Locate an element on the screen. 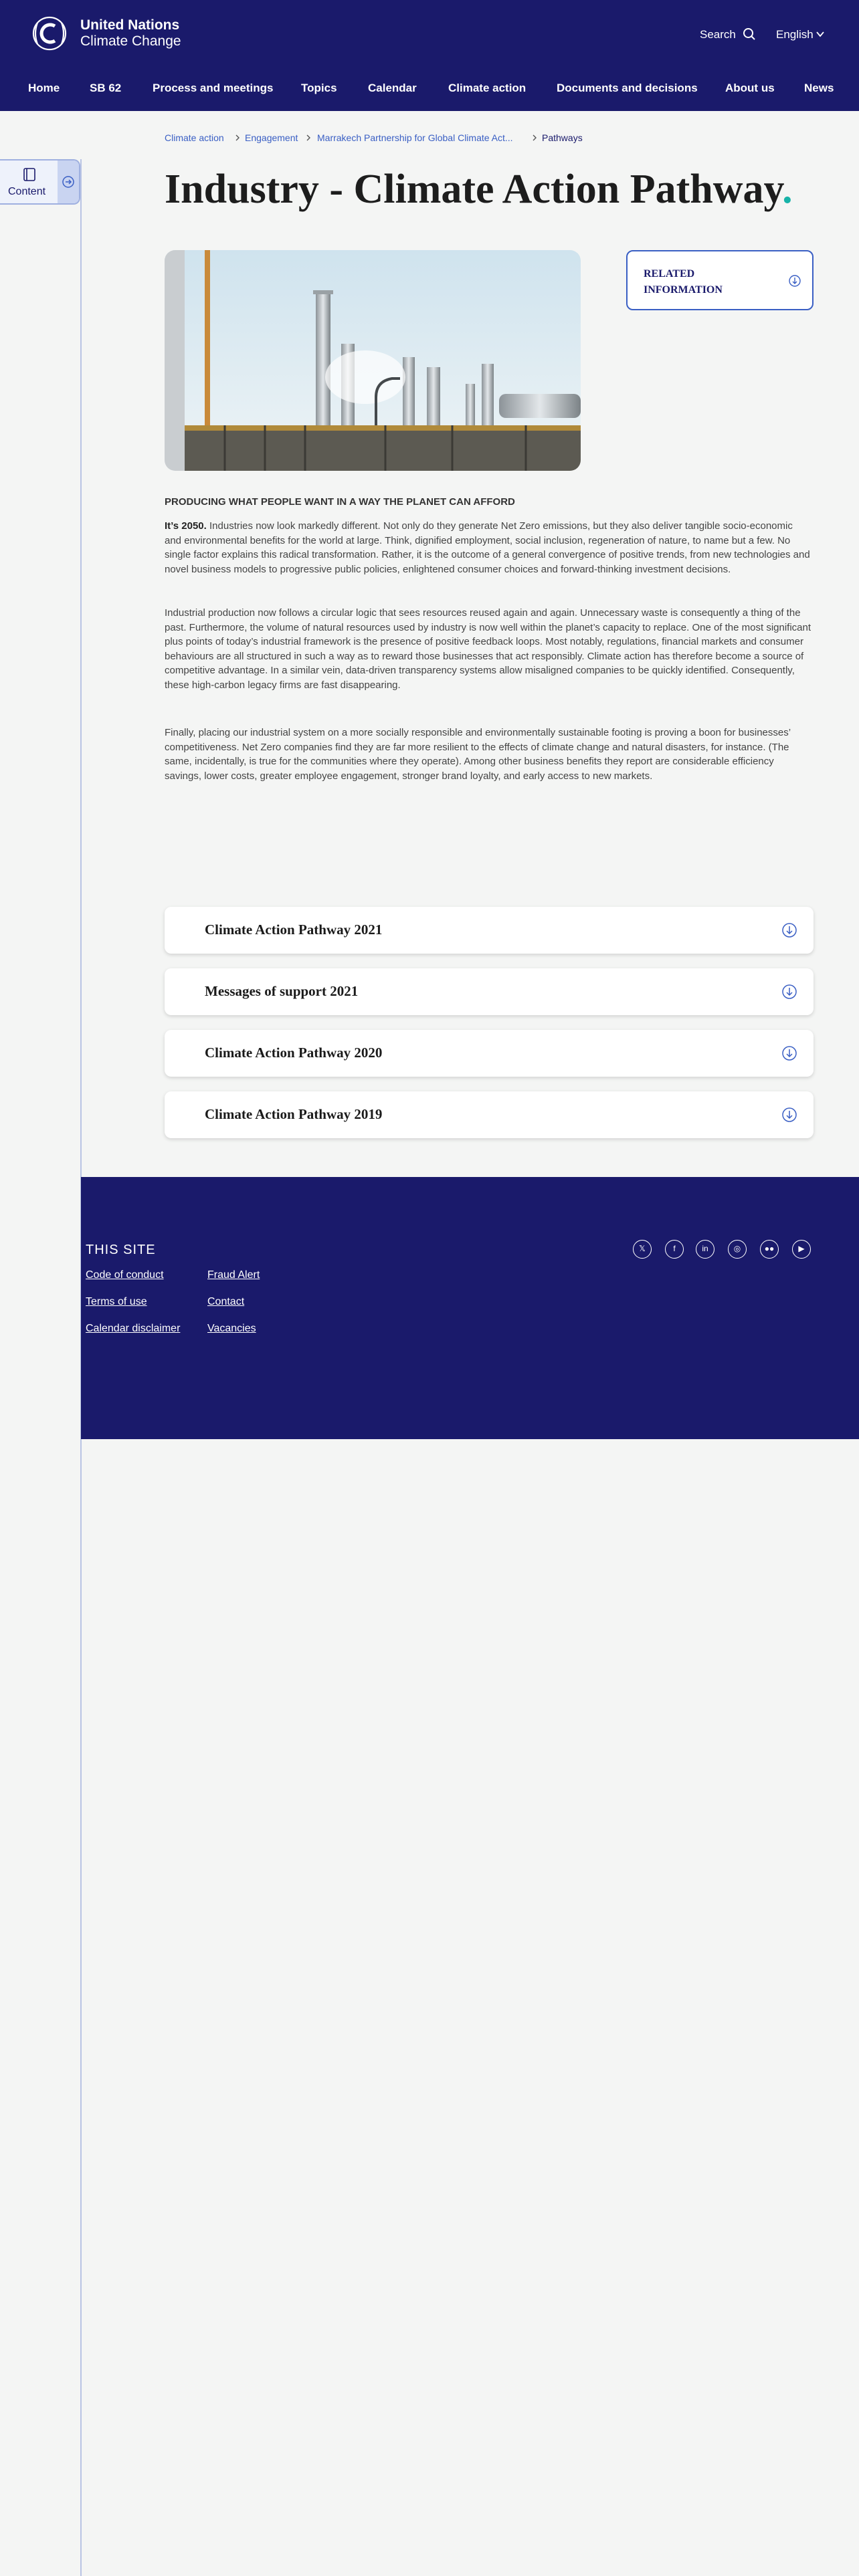 The width and height of the screenshot is (859, 2576). instagram-icon: ◎ is located at coordinates (737, 1249).